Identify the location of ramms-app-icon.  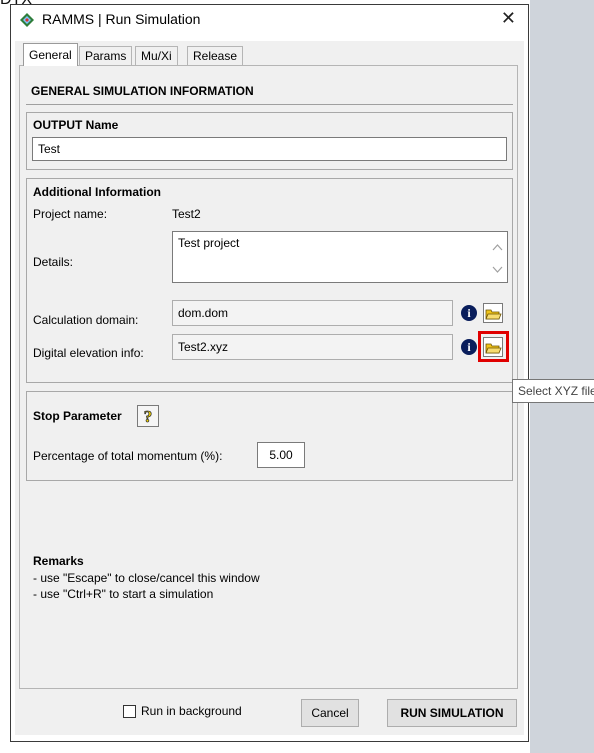
(27, 20).